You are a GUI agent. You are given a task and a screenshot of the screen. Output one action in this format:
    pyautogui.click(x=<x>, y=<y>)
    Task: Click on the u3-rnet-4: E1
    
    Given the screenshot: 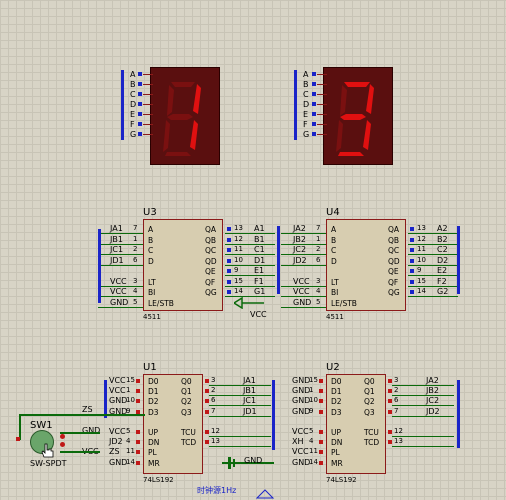 What is the action you would take?
    pyautogui.click(x=259, y=270)
    